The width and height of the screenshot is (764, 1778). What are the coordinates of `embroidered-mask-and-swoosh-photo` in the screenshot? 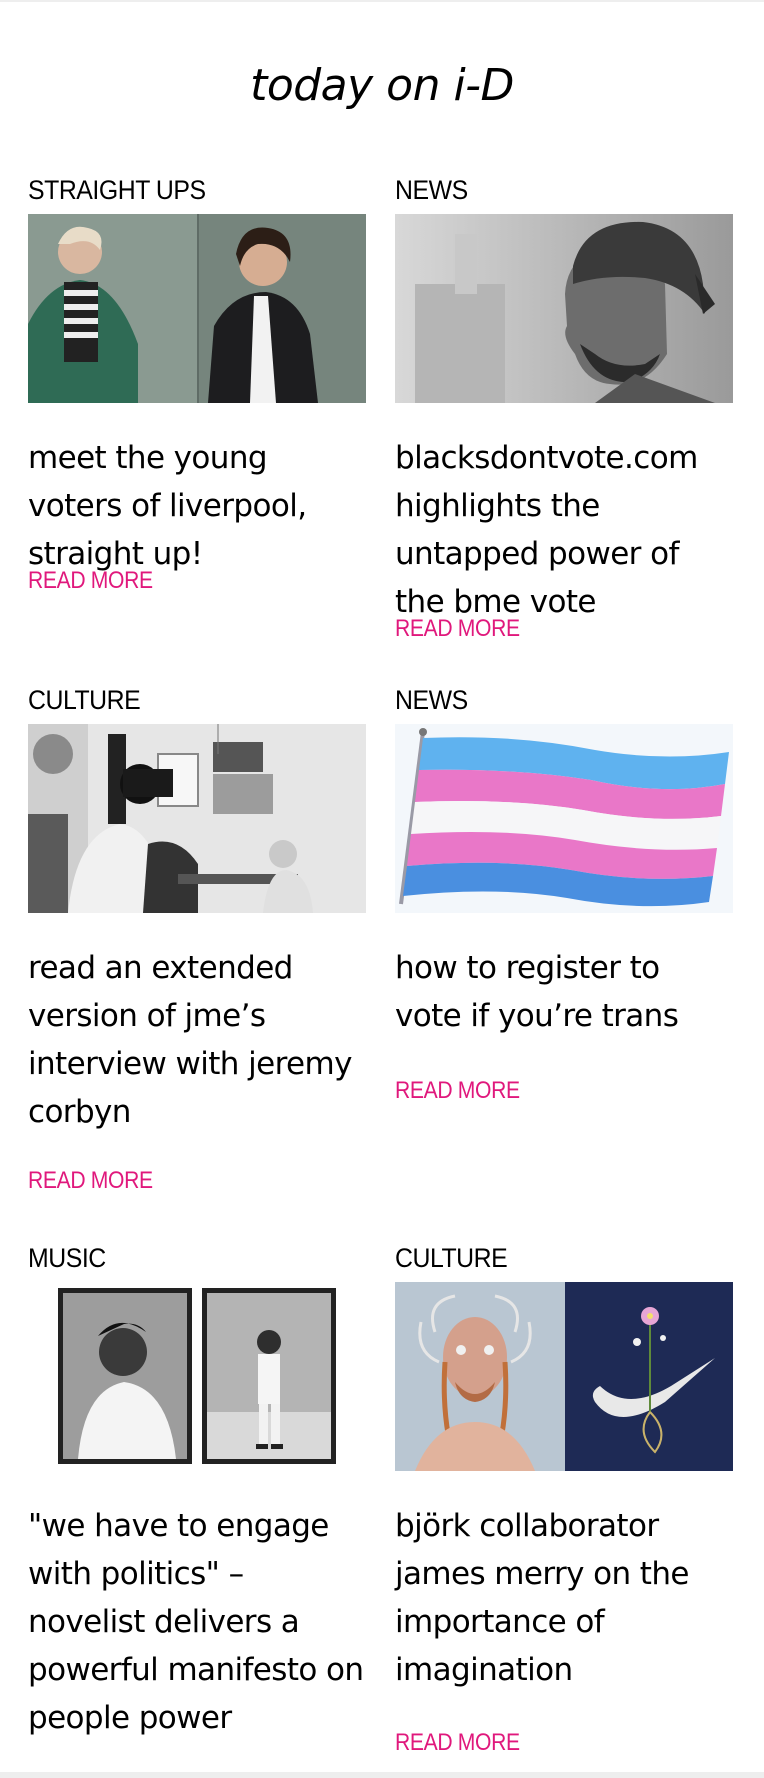 It's located at (564, 1376).